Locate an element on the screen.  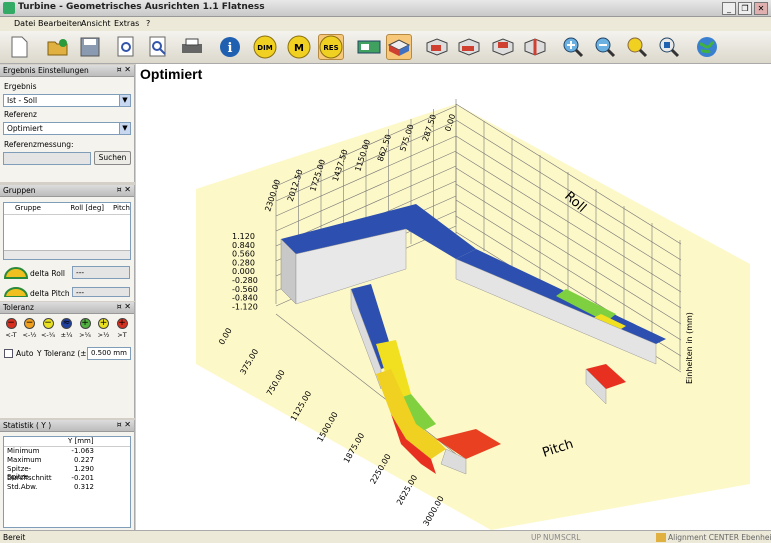
zoom-in-icon is located at coordinates (573, 47).